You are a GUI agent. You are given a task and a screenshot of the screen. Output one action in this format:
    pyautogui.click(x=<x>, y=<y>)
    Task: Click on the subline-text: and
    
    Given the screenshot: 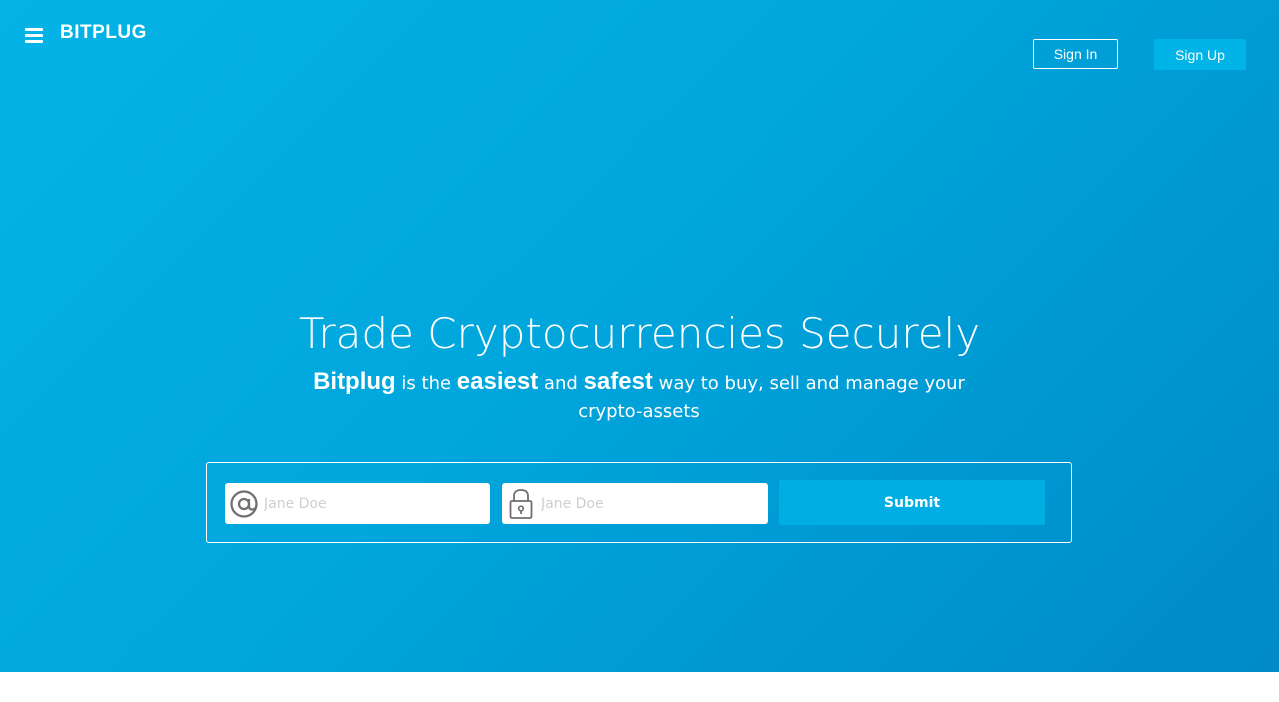 What is the action you would take?
    pyautogui.click(x=561, y=383)
    